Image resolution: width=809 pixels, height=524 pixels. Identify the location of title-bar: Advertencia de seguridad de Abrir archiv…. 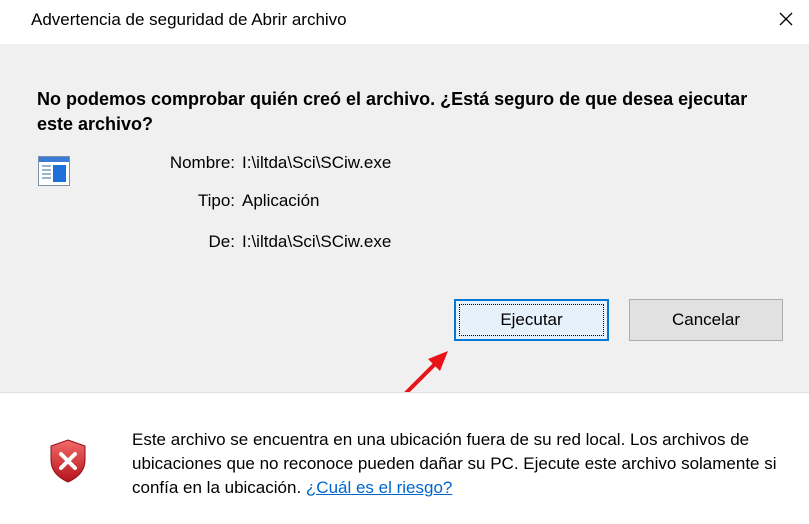
(404, 22).